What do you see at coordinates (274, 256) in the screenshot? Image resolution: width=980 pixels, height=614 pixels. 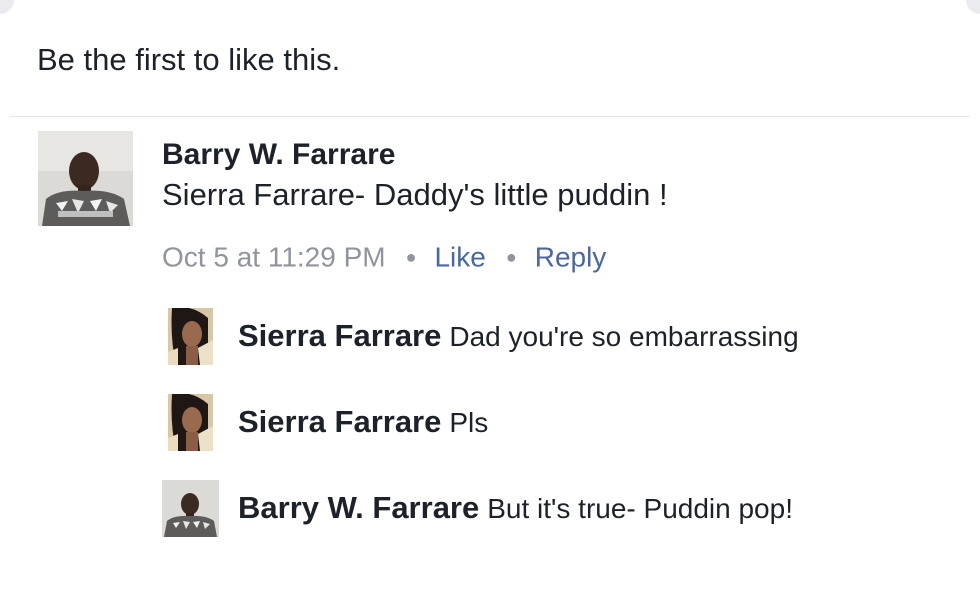 I see `comment-timestamp: Oct 5 at 11:29 PM` at bounding box center [274, 256].